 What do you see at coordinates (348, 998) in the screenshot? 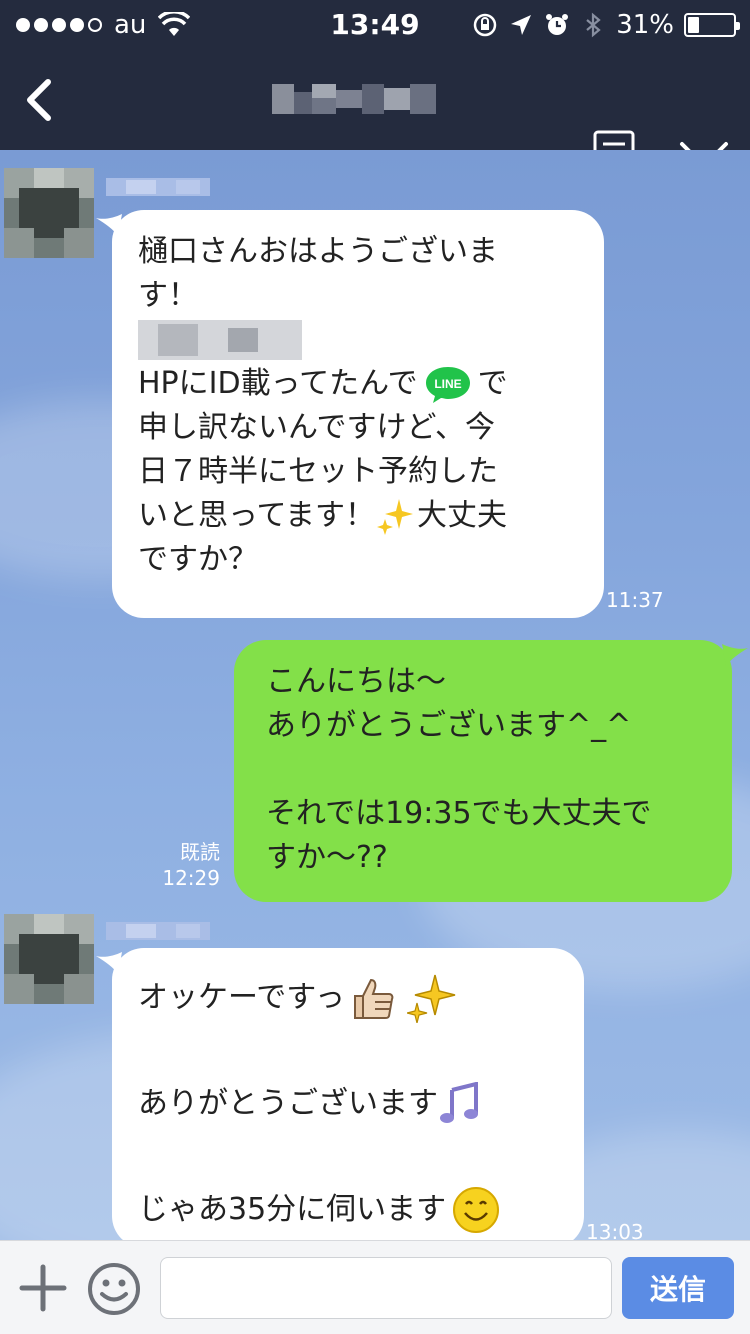
I see `message-text-line: オッケーですっ` at bounding box center [348, 998].